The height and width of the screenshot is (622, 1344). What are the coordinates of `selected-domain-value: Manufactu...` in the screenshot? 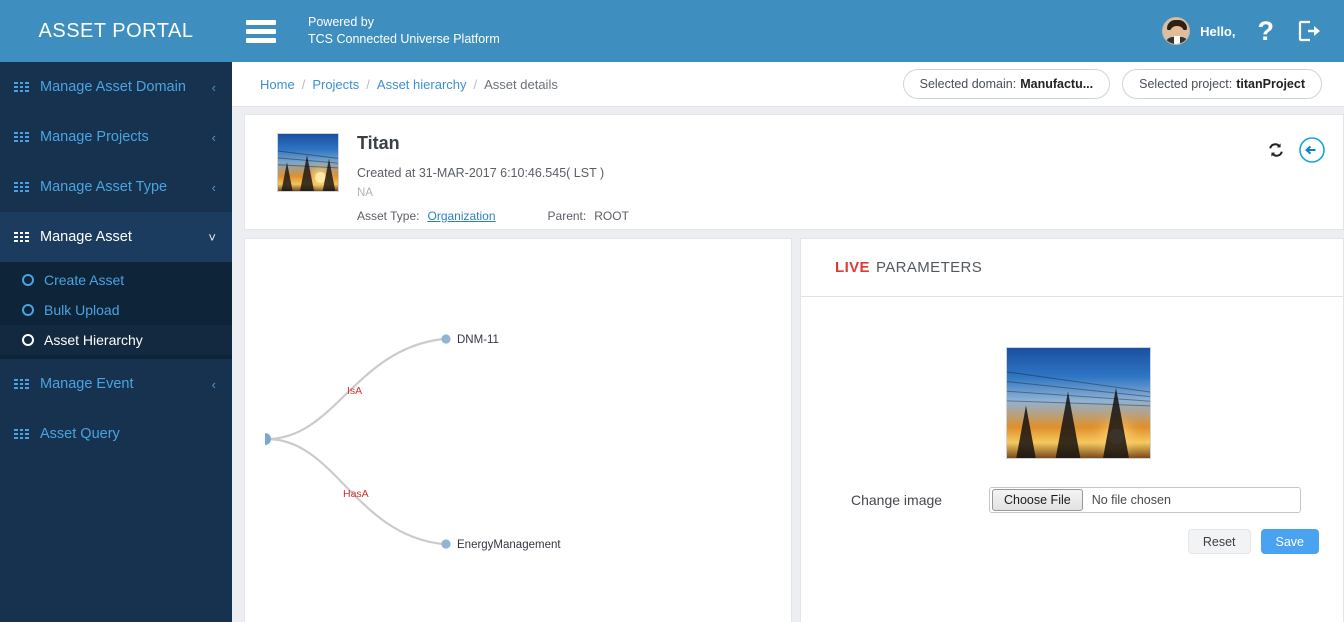 It's located at (1057, 84).